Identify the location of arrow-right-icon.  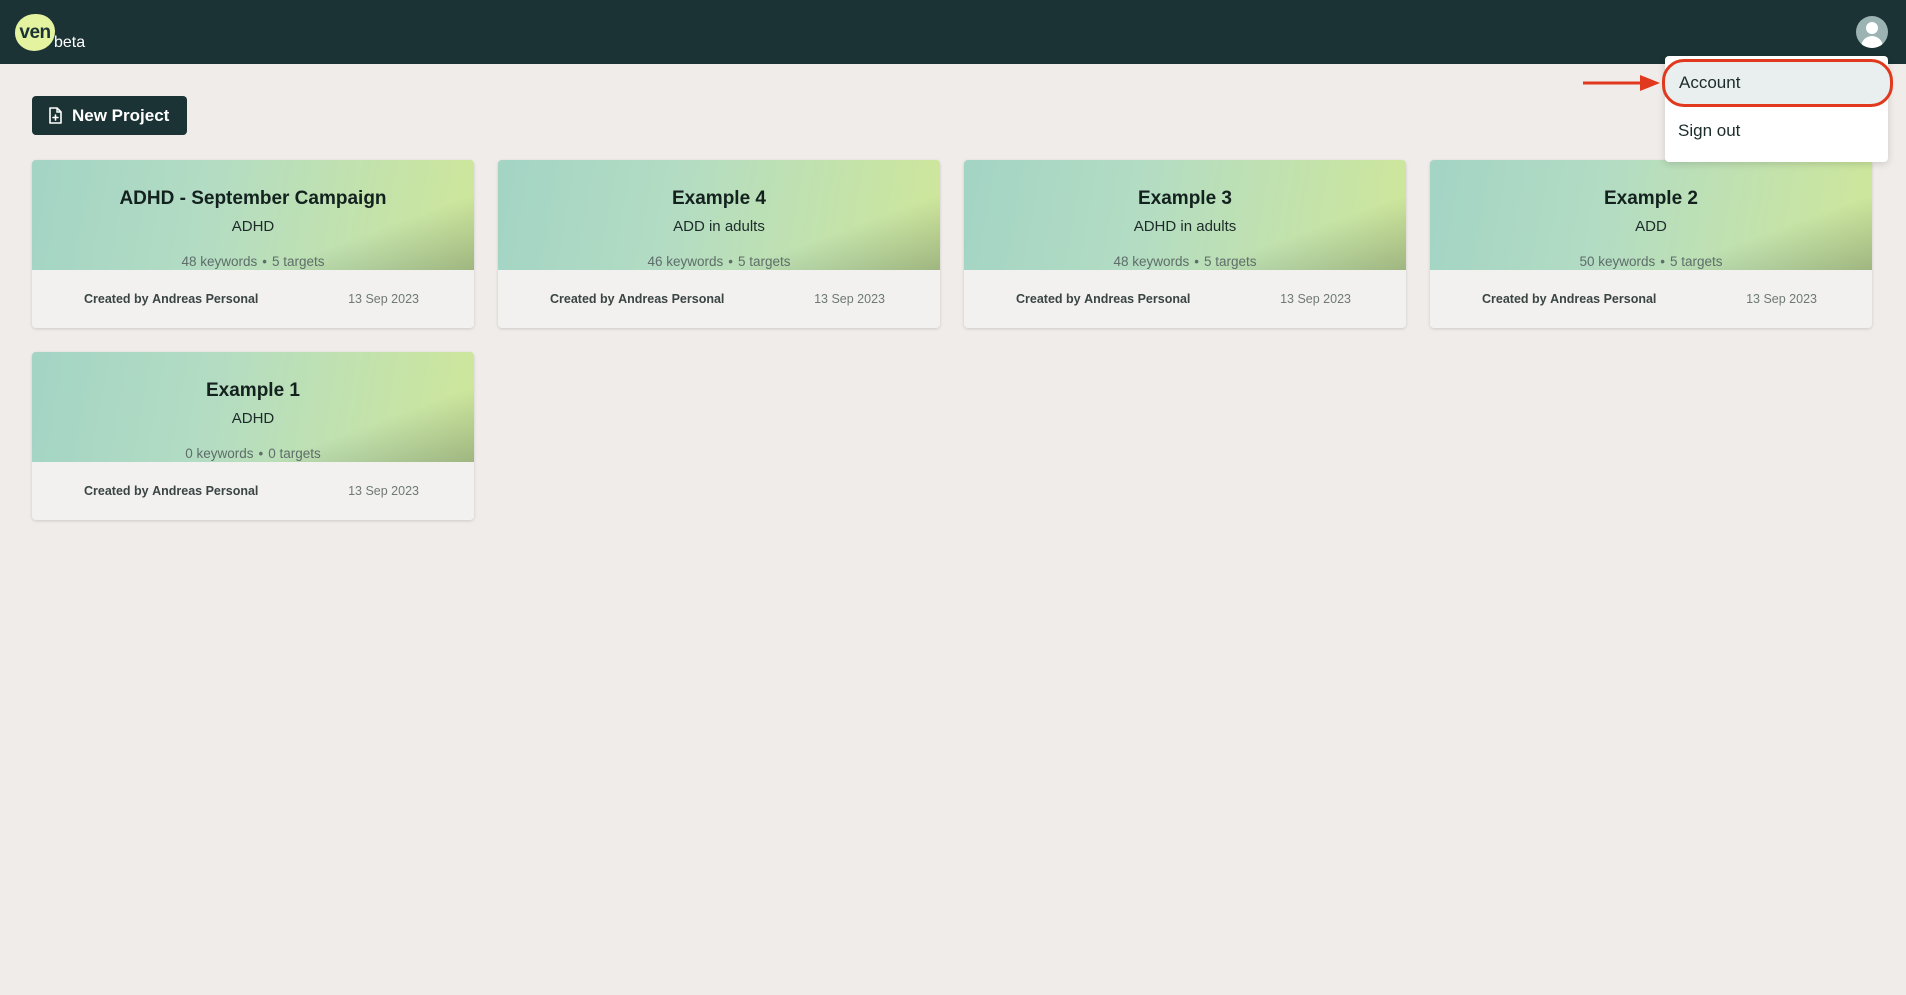
(1621, 83).